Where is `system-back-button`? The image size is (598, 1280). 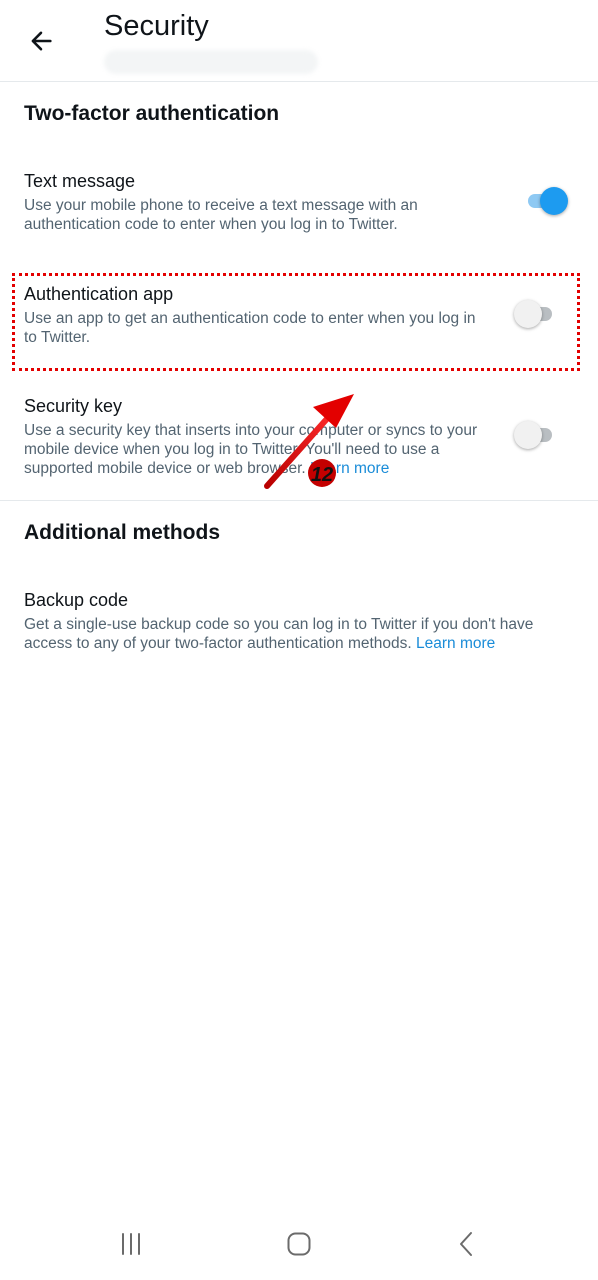
system-back-button is located at coordinates (467, 1244).